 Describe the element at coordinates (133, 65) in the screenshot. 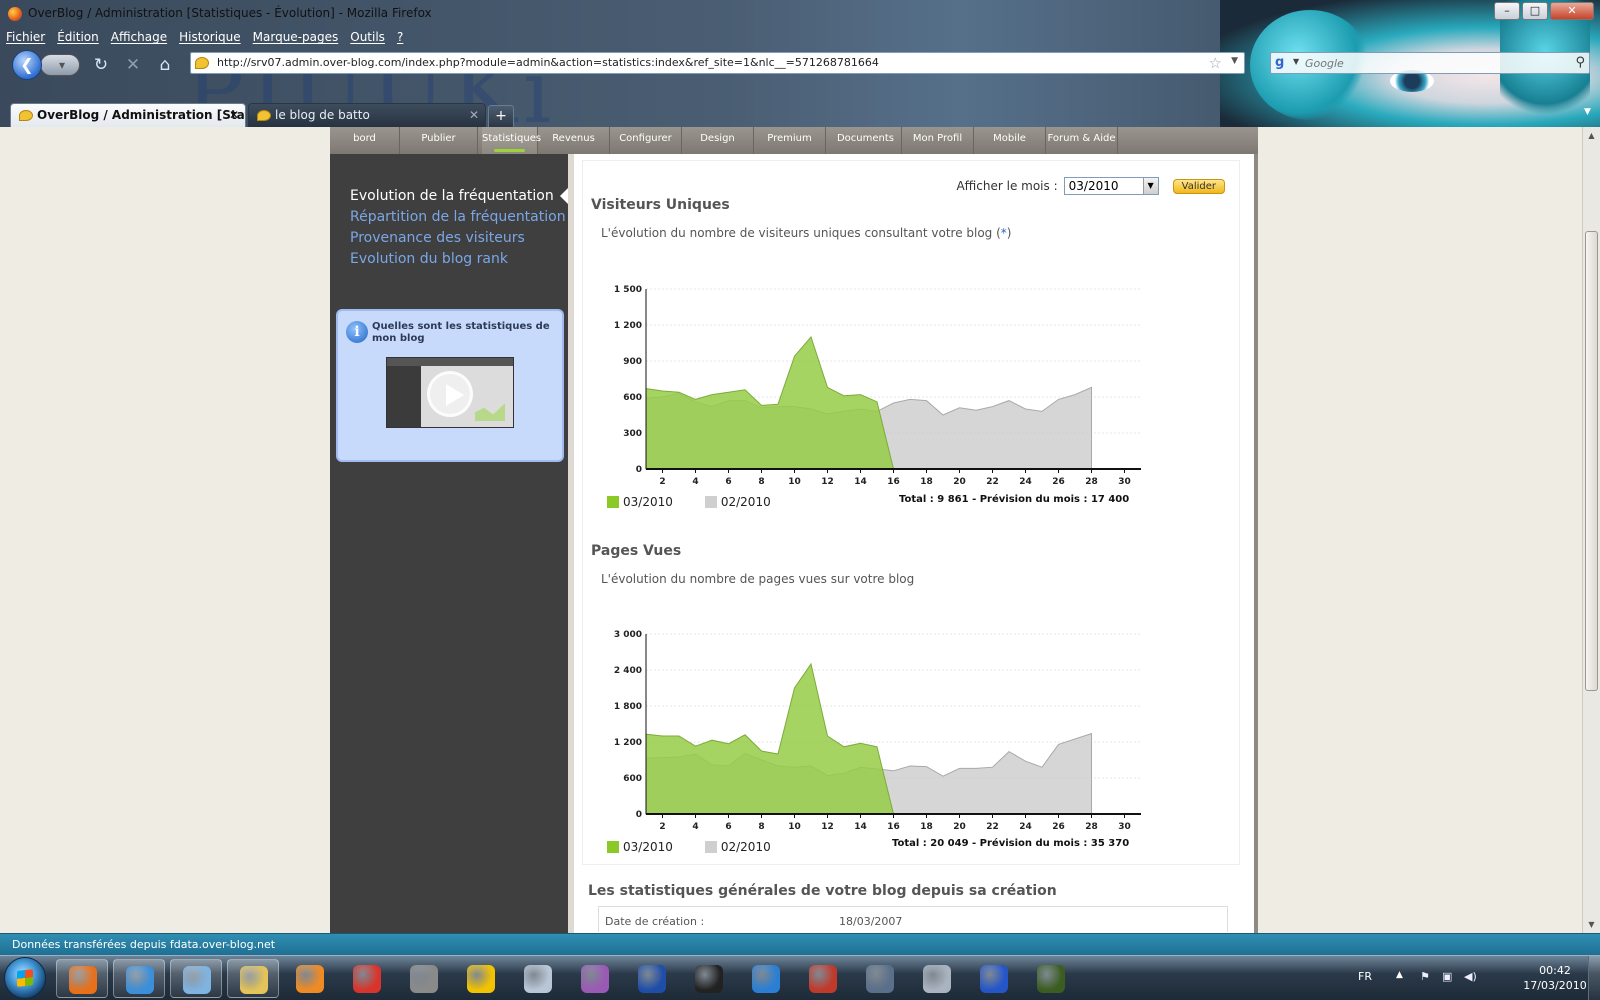

I see `stop-icon: ✕` at that location.